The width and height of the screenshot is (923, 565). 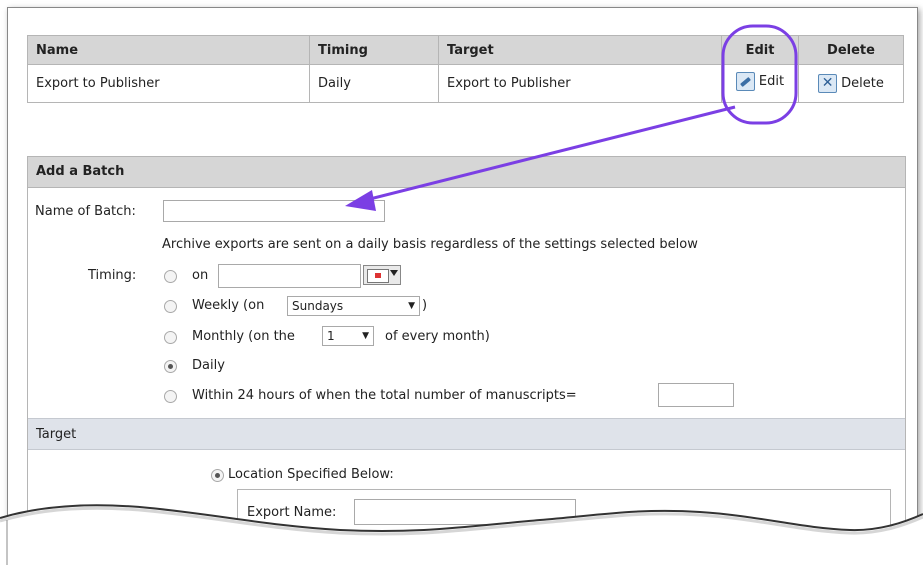 I want to click on timing-radio-daily, so click(x=170, y=366).